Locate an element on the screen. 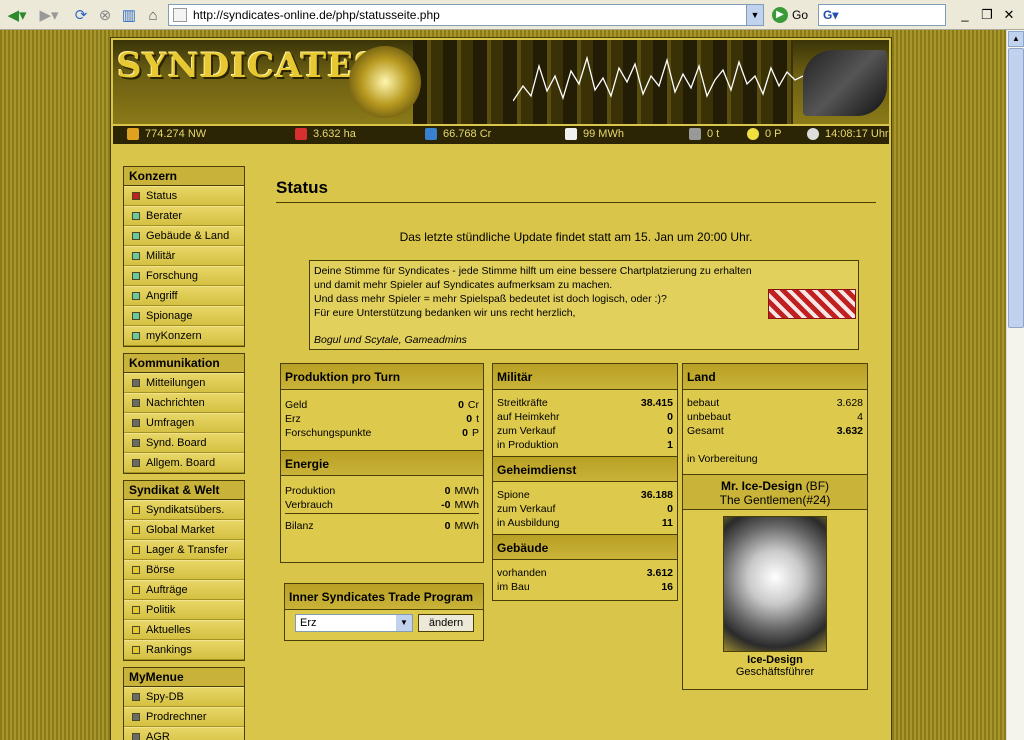 The width and height of the screenshot is (1024, 740). sidebar-item-syndikatsuebers: Syndikatsübers. is located at coordinates (184, 510).